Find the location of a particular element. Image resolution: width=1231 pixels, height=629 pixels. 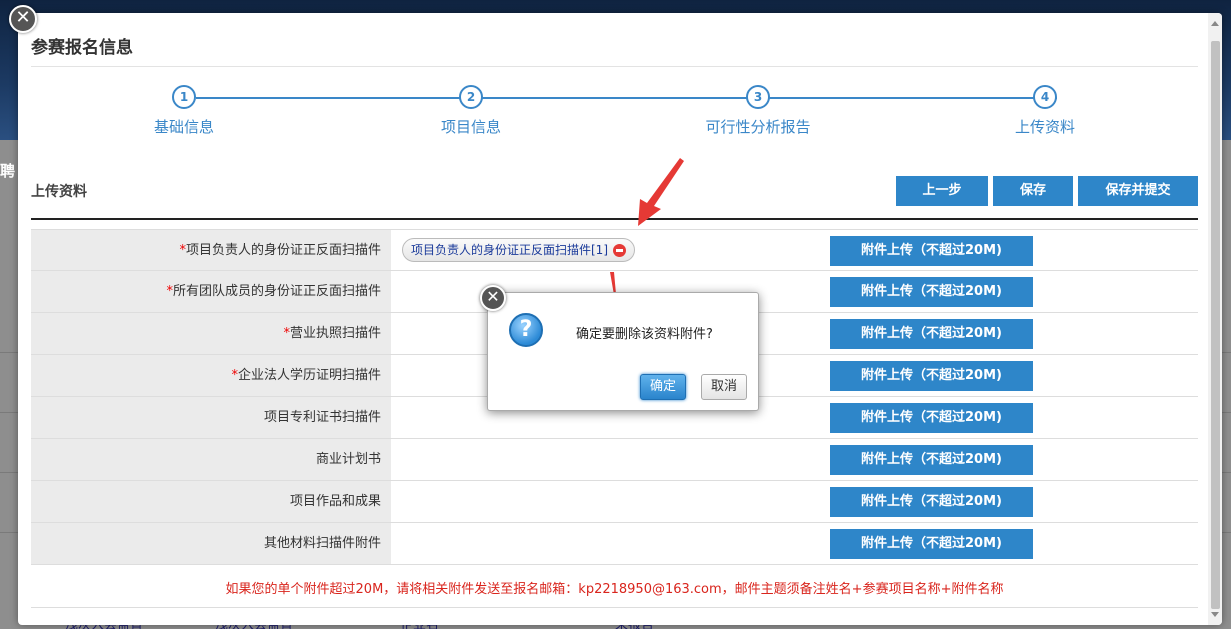

question-icon: ? is located at coordinates (526, 330).